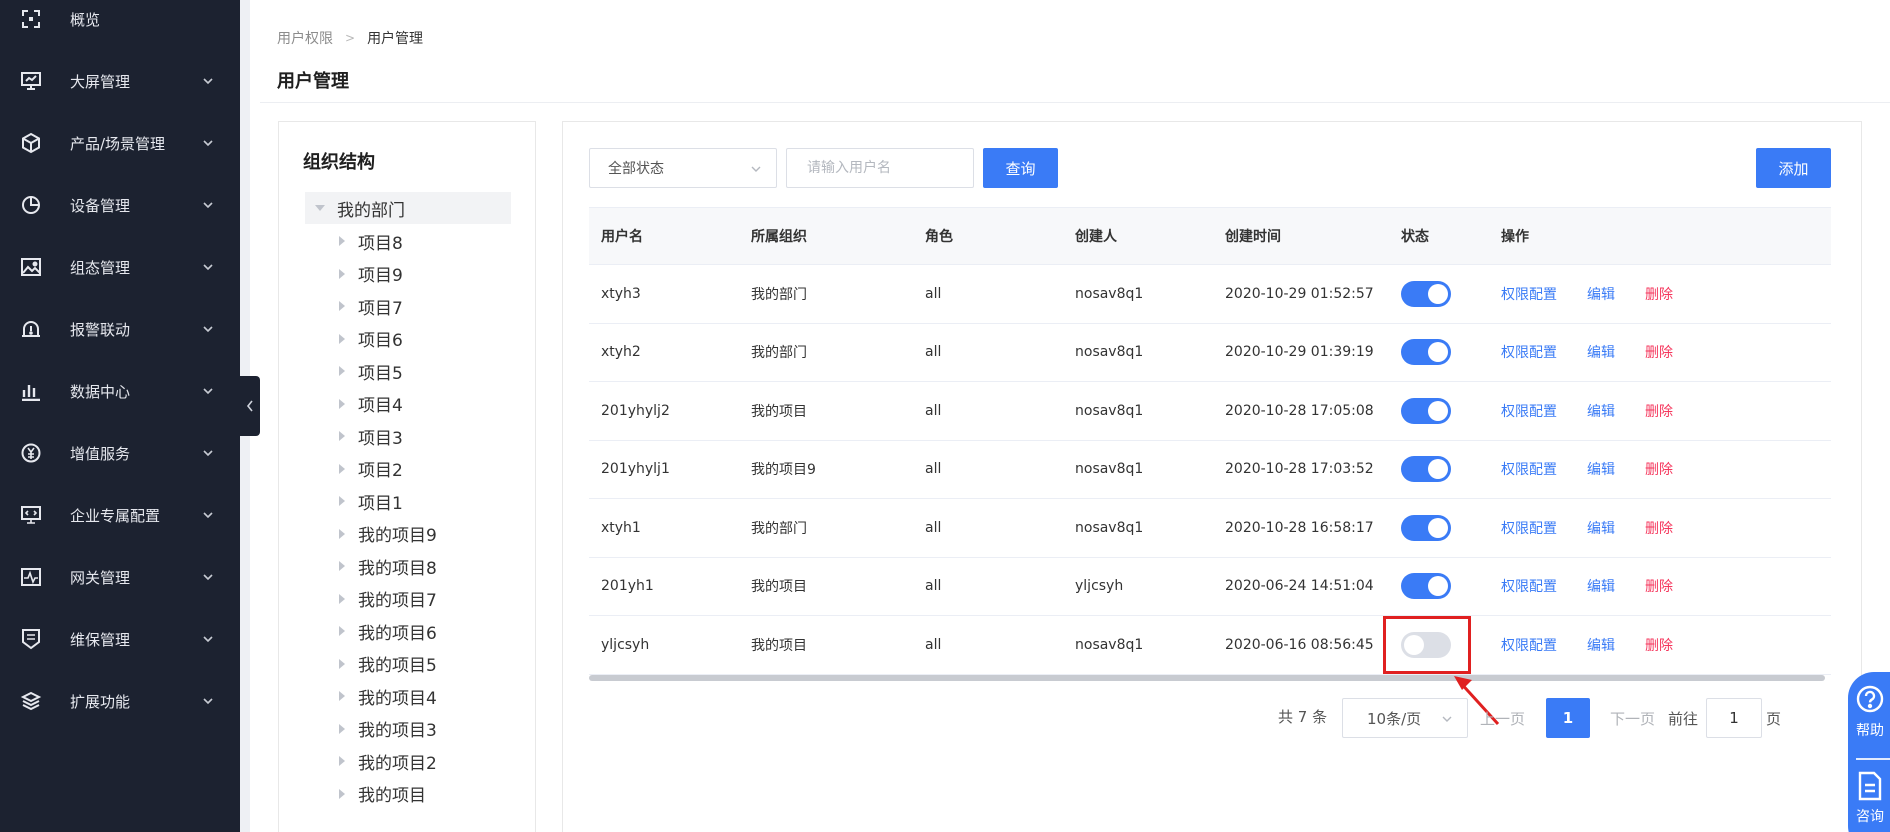  Describe the element at coordinates (382, 794) in the screenshot. I see `tree-node: 我的项目` at that location.